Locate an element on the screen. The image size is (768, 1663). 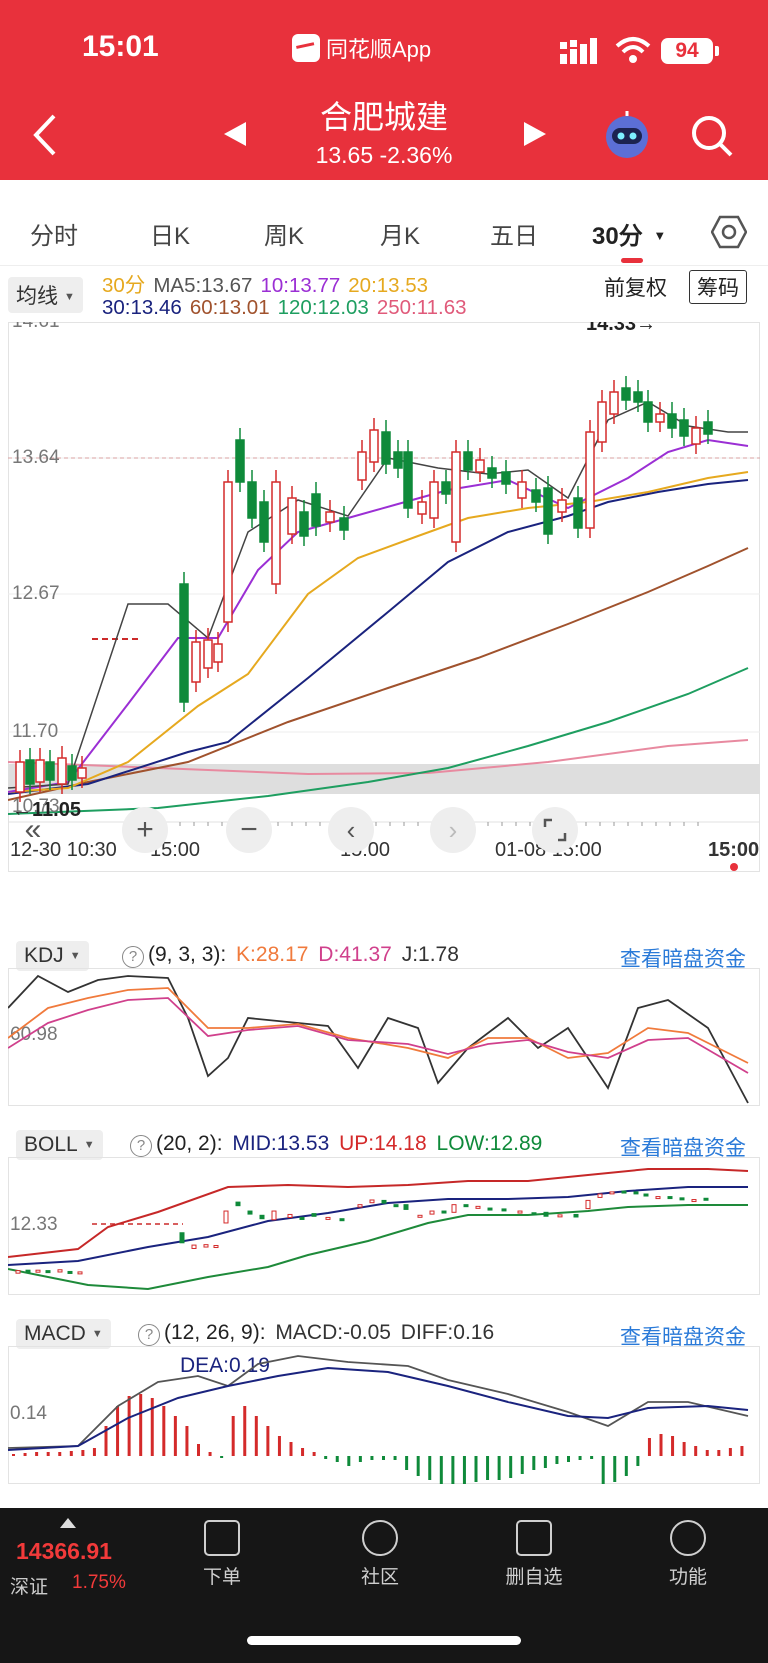
kdj-k: K:28.17 is located at coordinates (272, 954).